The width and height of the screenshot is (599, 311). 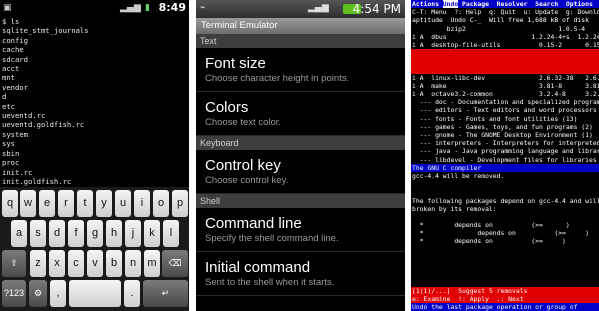 What do you see at coordinates (15, 40) in the screenshot?
I see `terminal-line: config` at bounding box center [15, 40].